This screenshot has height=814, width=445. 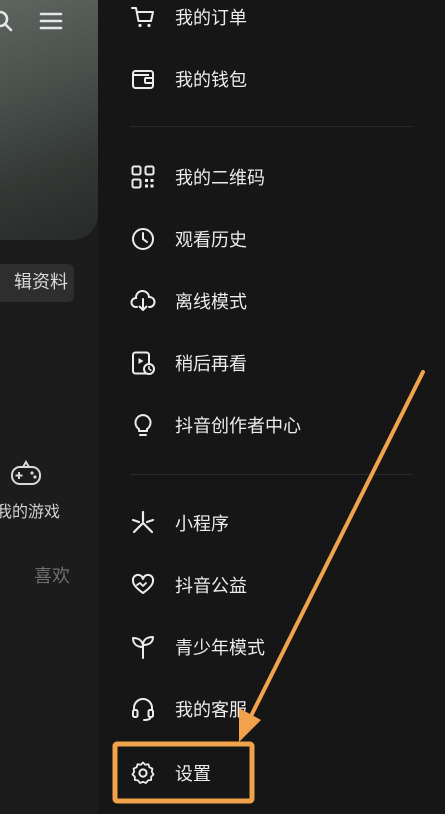 I want to click on menu-item-label: 青少年模式, so click(x=220, y=648).